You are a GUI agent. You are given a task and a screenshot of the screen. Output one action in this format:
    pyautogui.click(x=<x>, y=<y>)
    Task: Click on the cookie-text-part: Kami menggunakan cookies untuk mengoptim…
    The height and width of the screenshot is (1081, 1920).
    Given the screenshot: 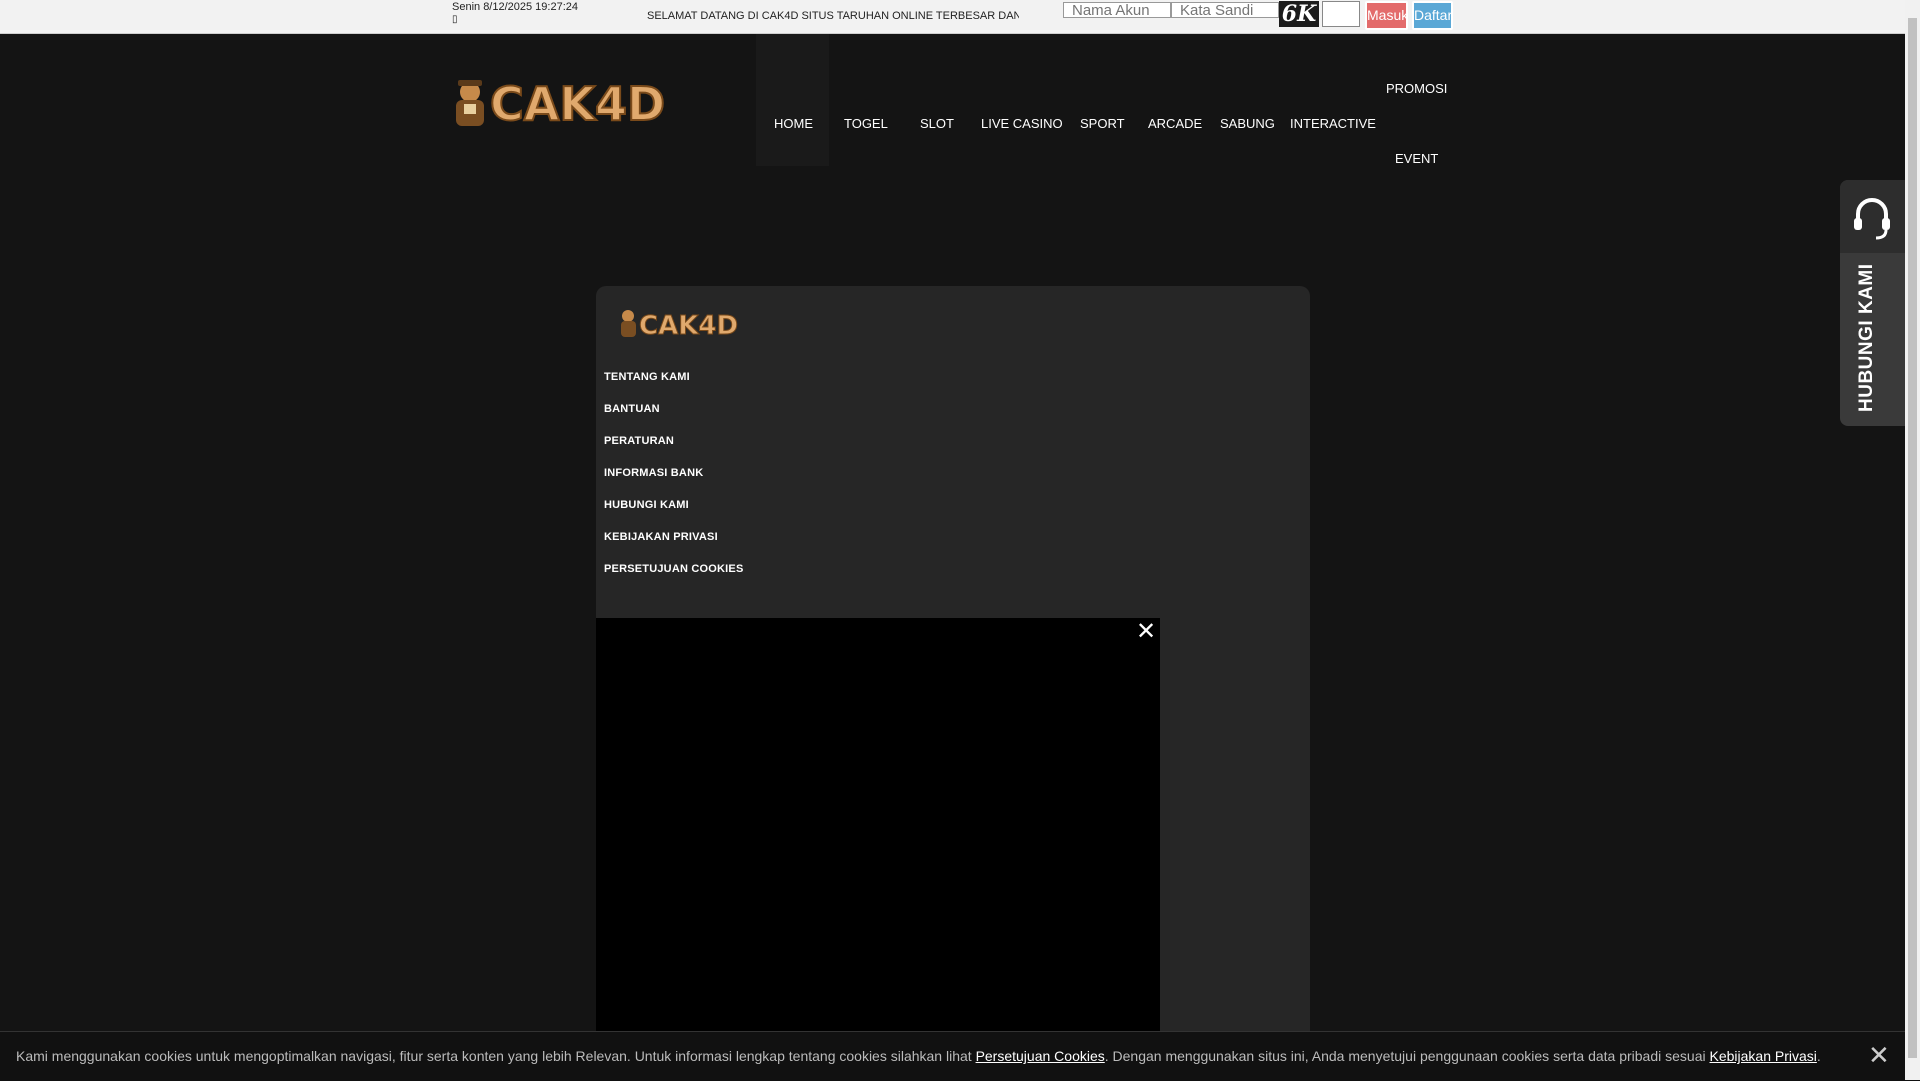 What is the action you would take?
    pyautogui.click(x=496, y=1056)
    